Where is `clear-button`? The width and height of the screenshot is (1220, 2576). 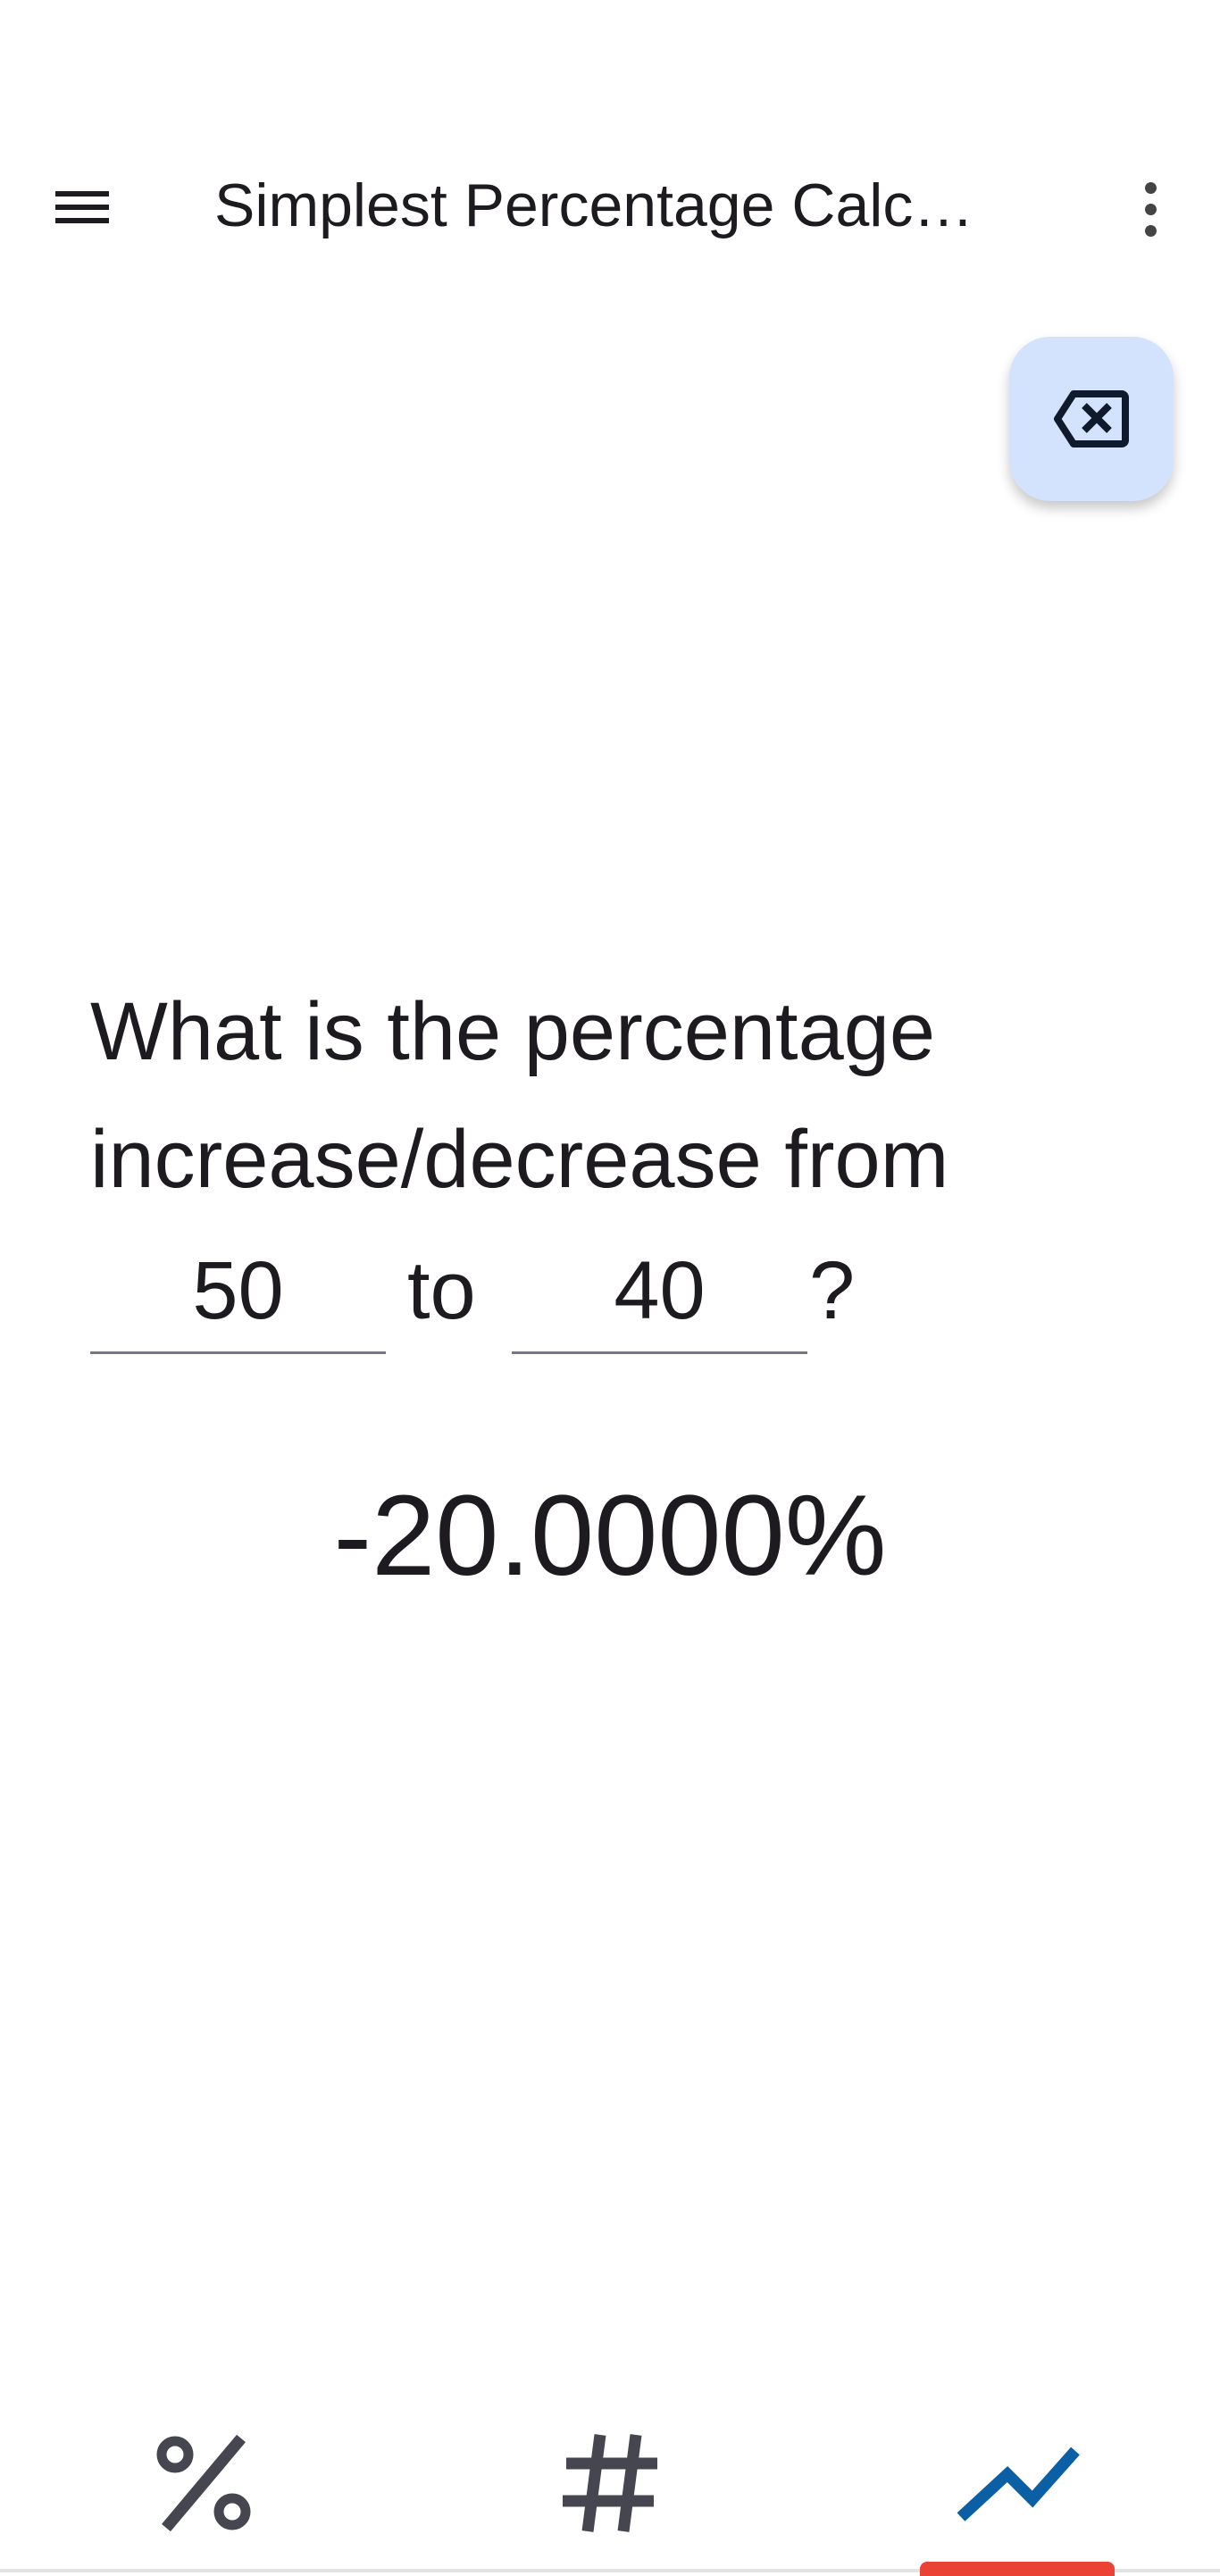 clear-button is located at coordinates (1091, 419).